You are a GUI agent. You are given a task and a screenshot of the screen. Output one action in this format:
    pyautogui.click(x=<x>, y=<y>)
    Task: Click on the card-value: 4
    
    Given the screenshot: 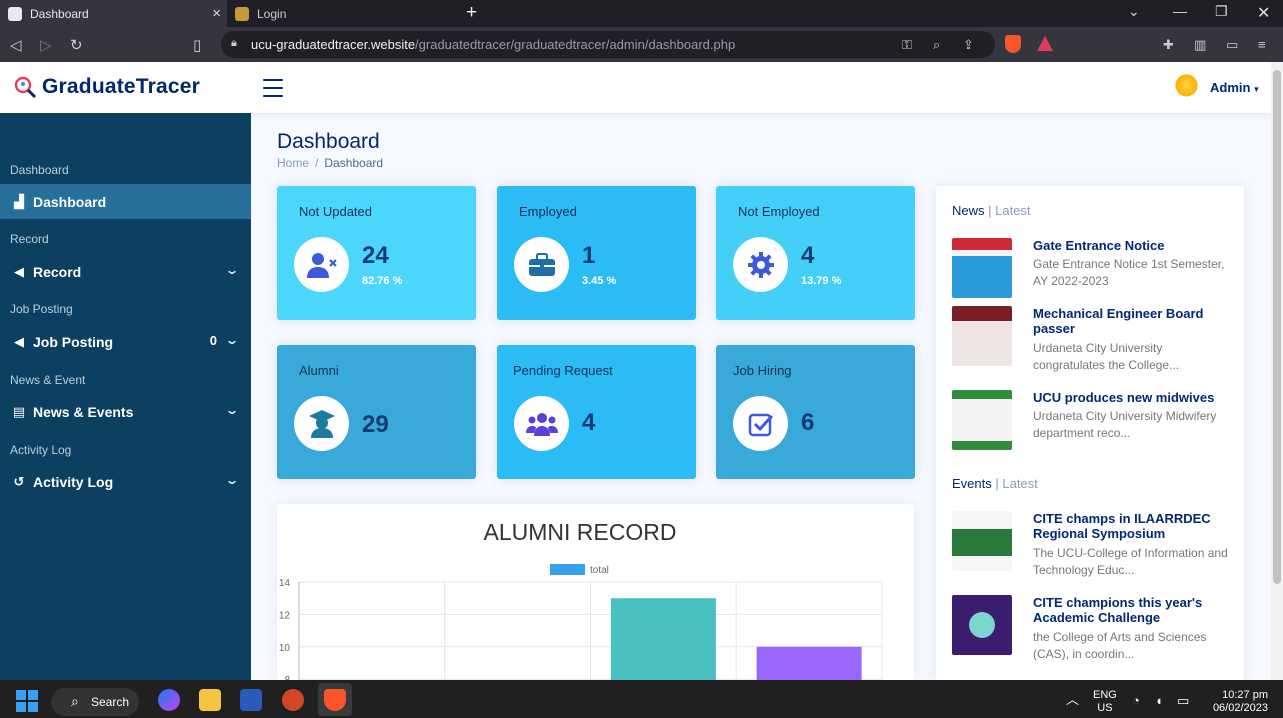 What is the action you would take?
    pyautogui.click(x=808, y=255)
    